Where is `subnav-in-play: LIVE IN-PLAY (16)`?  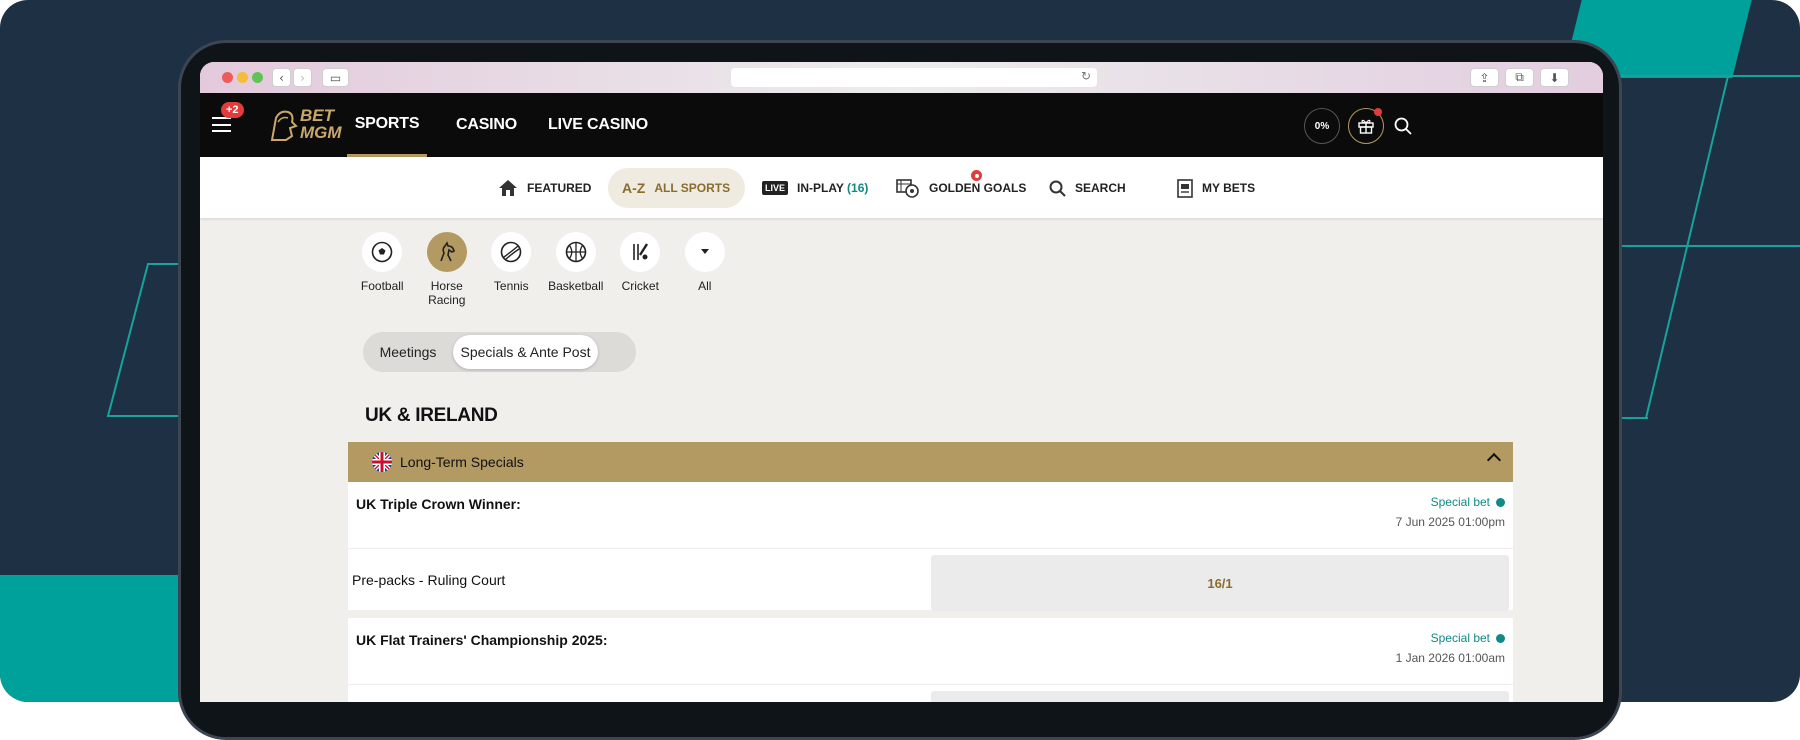 subnav-in-play: LIVE IN-PLAY (16) is located at coordinates (815, 188).